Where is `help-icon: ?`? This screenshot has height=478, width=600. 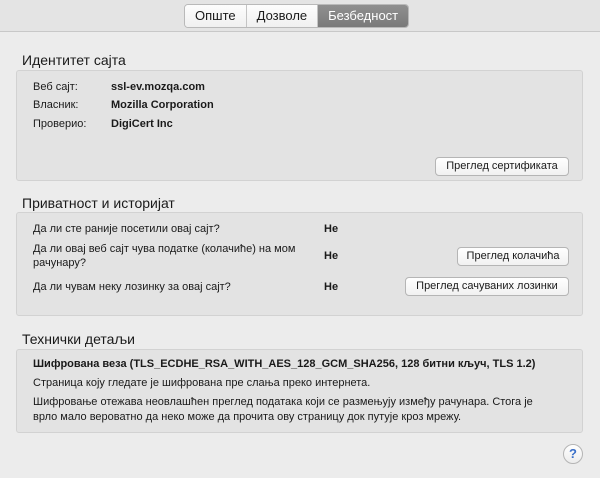 help-icon: ? is located at coordinates (573, 453).